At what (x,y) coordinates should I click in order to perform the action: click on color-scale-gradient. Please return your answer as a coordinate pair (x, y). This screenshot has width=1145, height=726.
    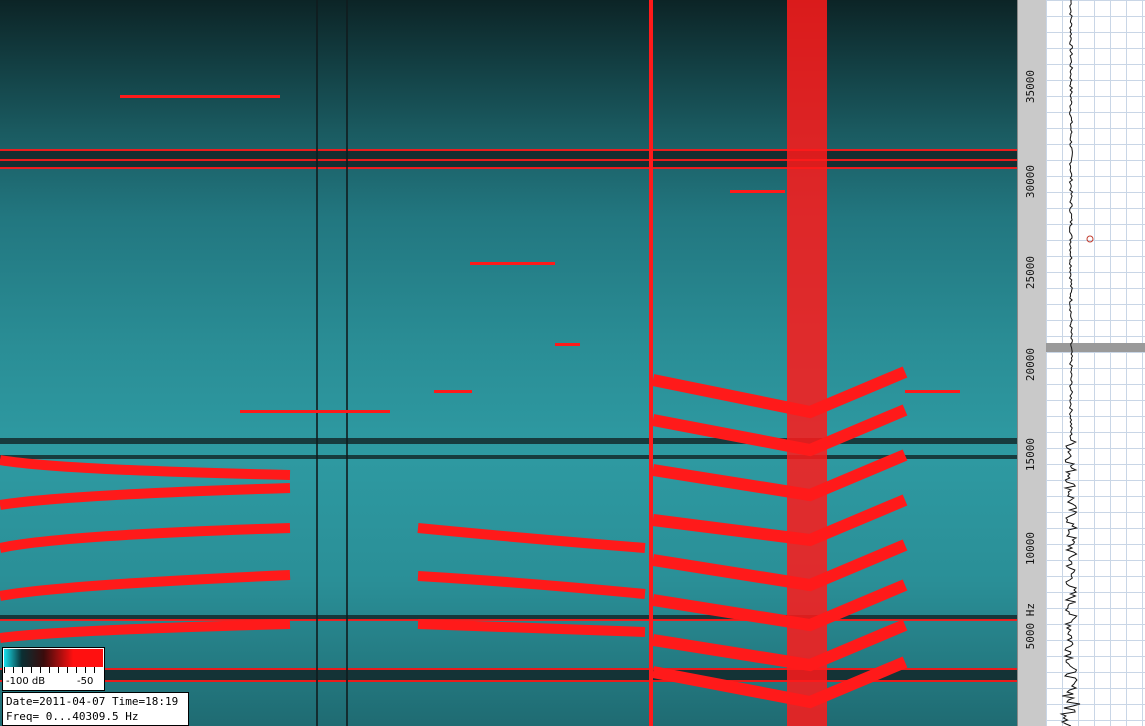
    Looking at the image, I should click on (53, 658).